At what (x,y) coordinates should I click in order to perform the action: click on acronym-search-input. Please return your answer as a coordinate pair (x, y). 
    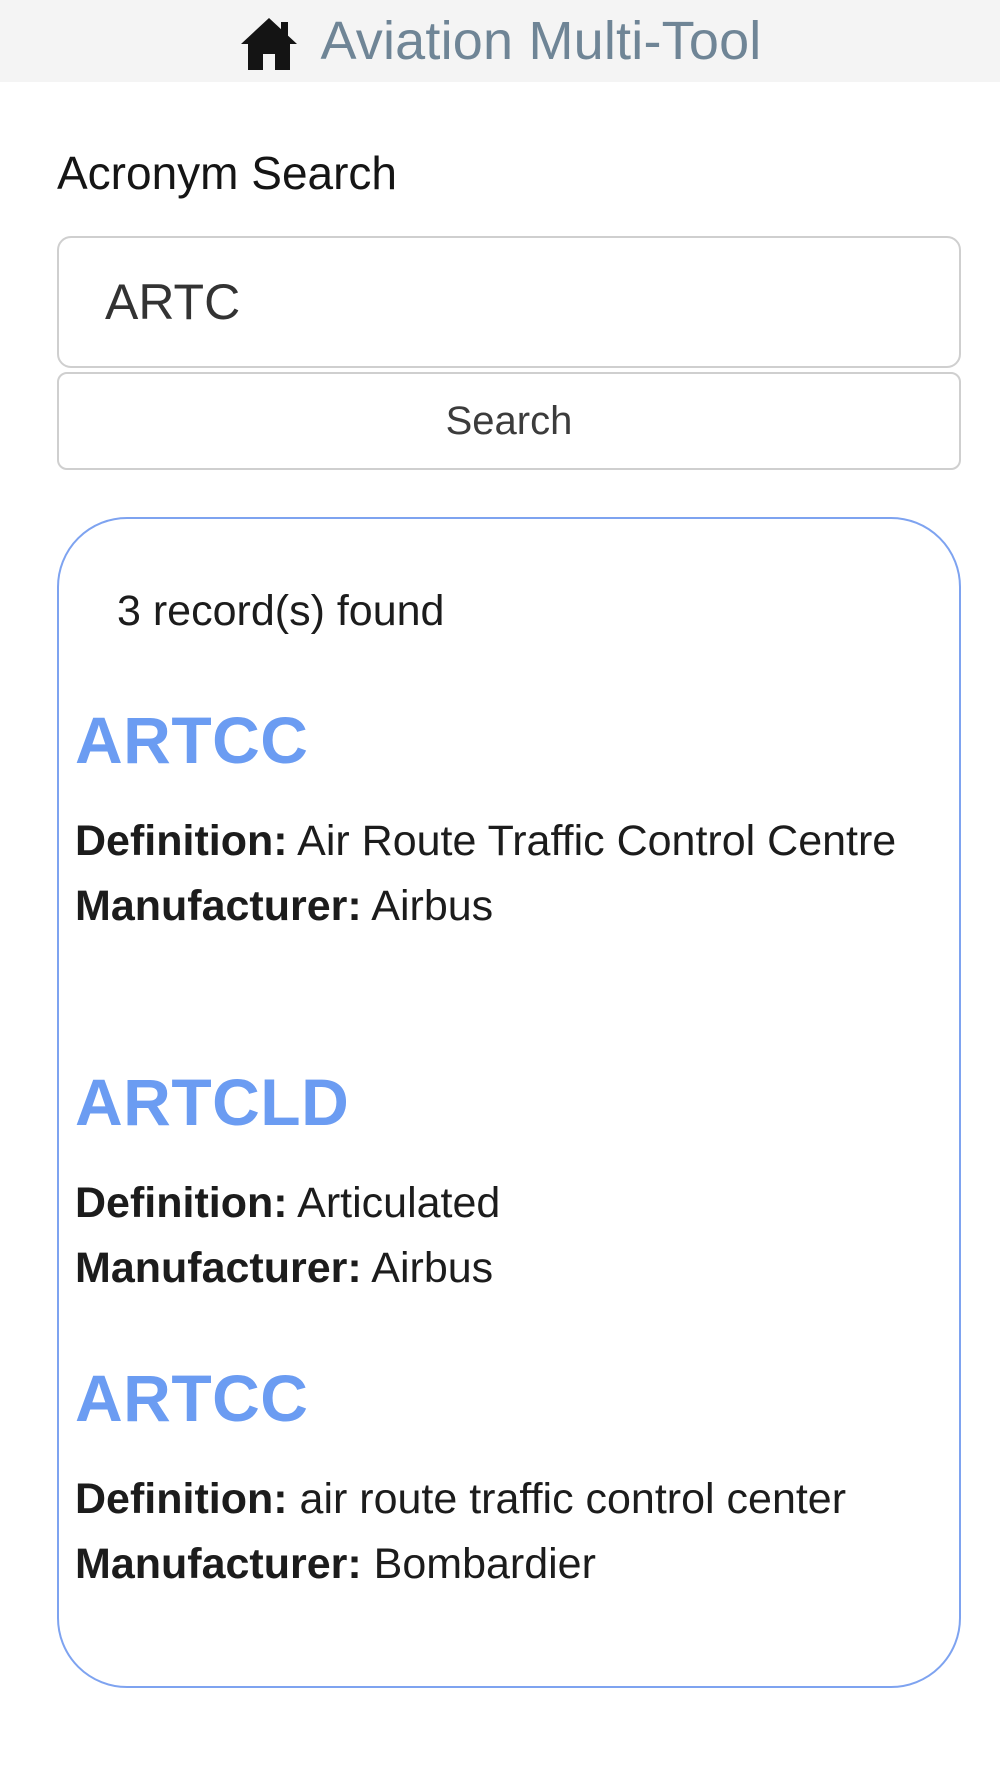
    Looking at the image, I should click on (509, 302).